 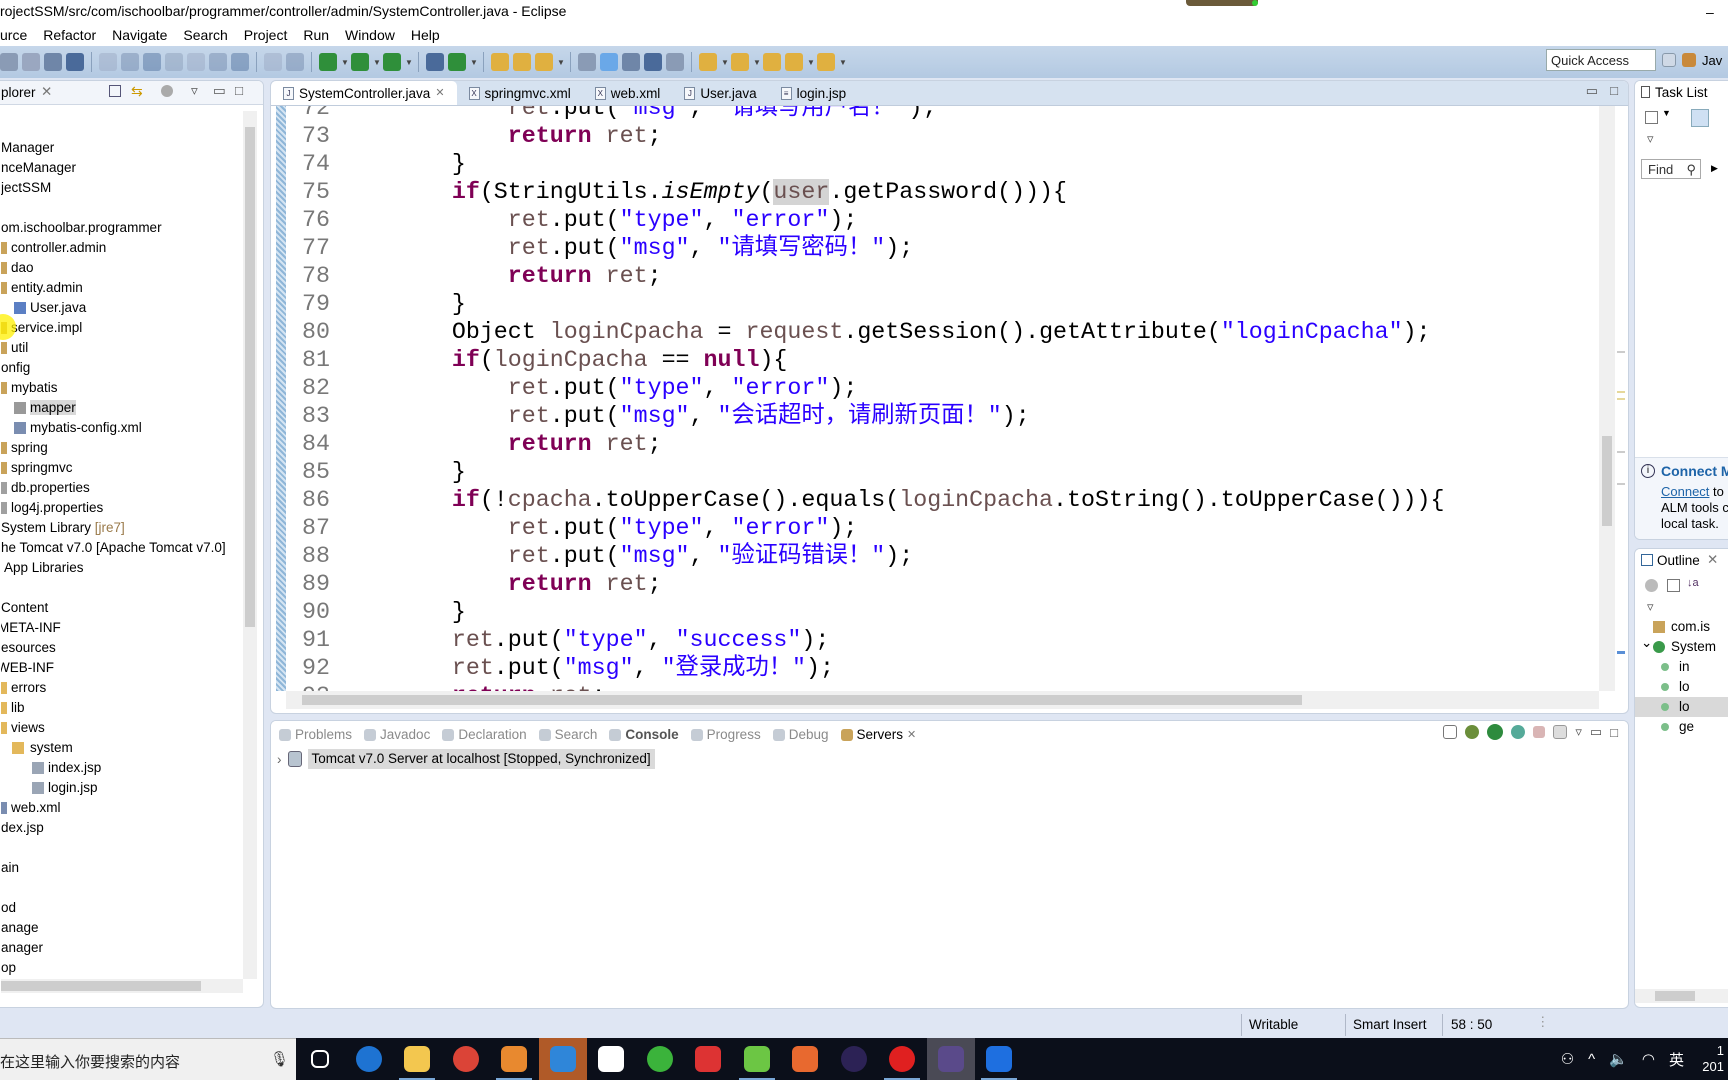 I want to click on tree-item: nceManager, so click(x=38, y=168).